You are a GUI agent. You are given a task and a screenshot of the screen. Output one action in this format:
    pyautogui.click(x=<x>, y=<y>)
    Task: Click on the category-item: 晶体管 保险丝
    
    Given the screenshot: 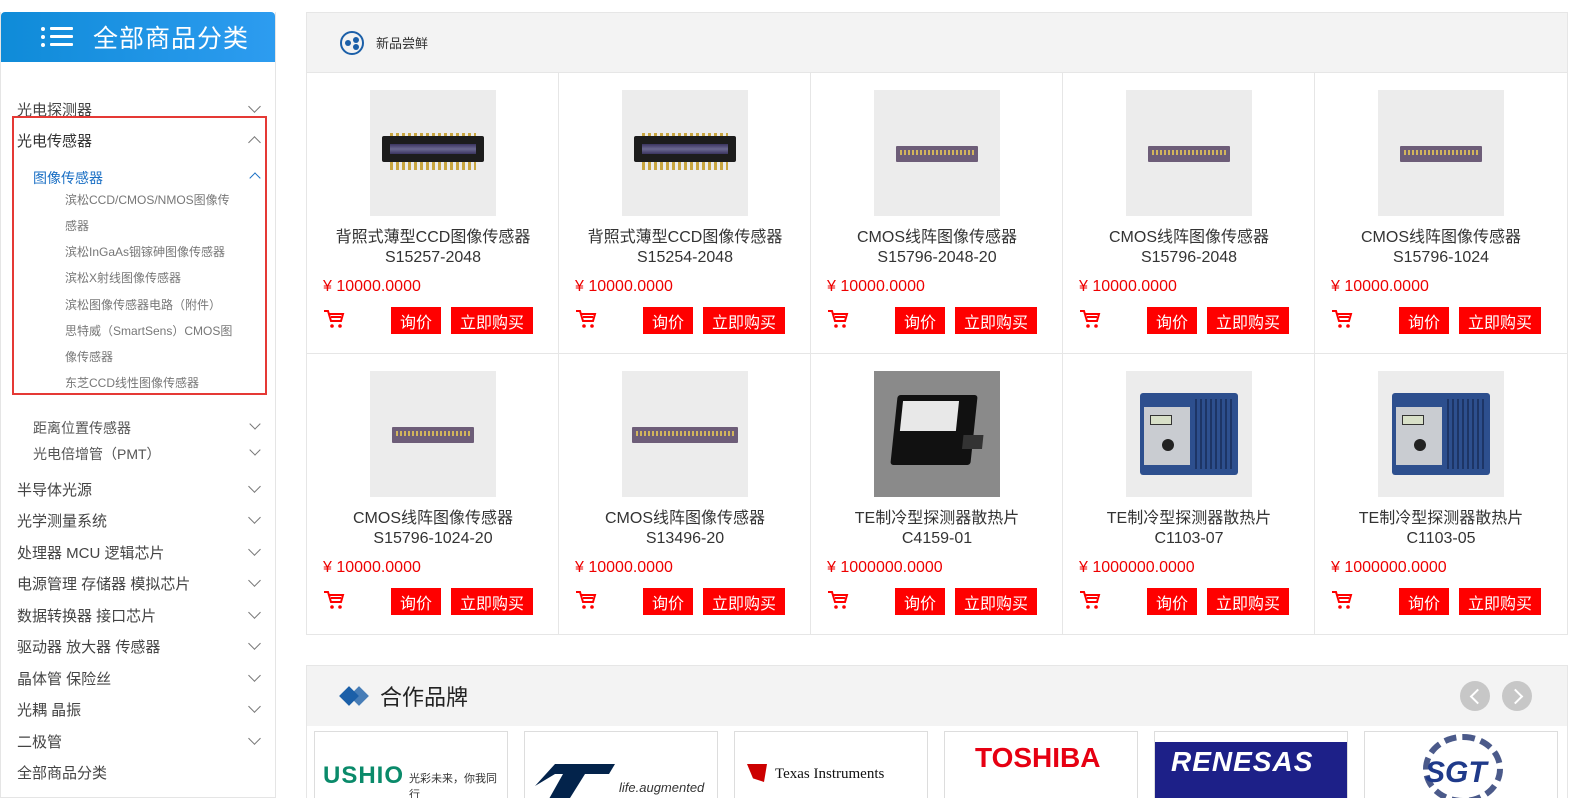 What is the action you would take?
    pyautogui.click(x=140, y=678)
    